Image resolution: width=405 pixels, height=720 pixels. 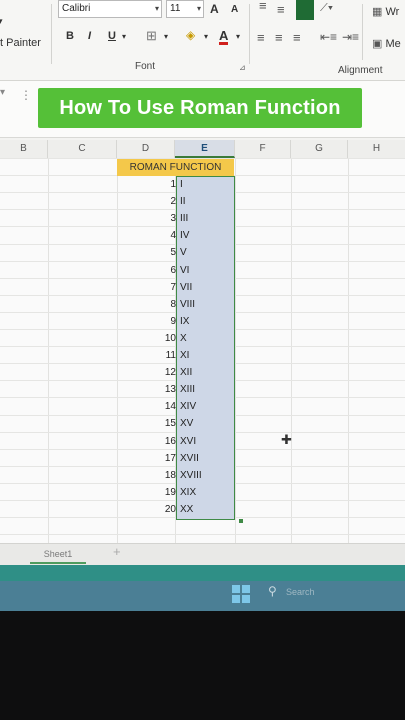 I want to click on roman-cell: II, so click(x=207, y=201).